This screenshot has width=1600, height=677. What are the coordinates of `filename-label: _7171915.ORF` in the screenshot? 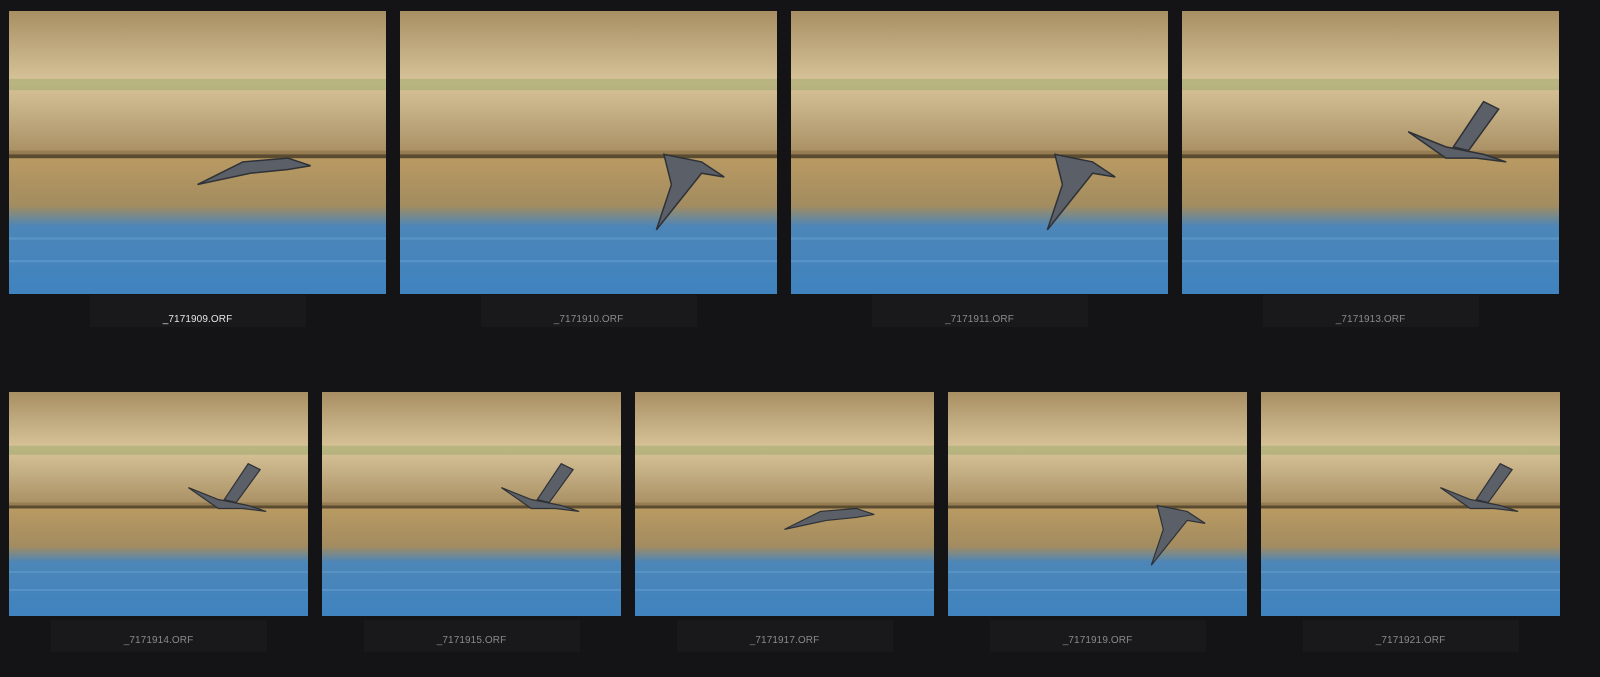 It's located at (471, 640).